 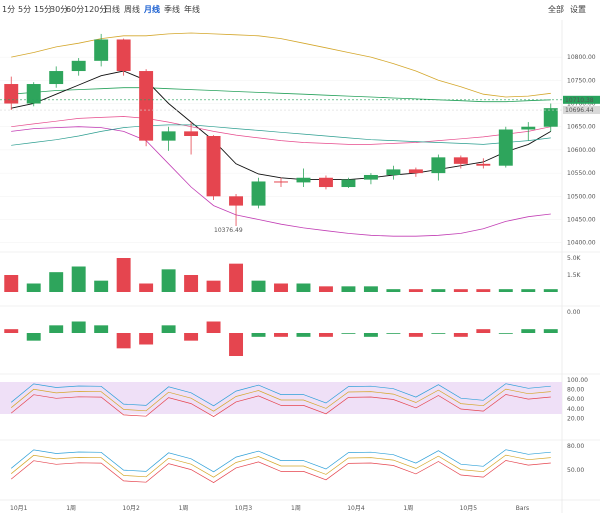 What do you see at coordinates (581, 243) in the screenshot?
I see `price-tick-8: 10400.00` at bounding box center [581, 243].